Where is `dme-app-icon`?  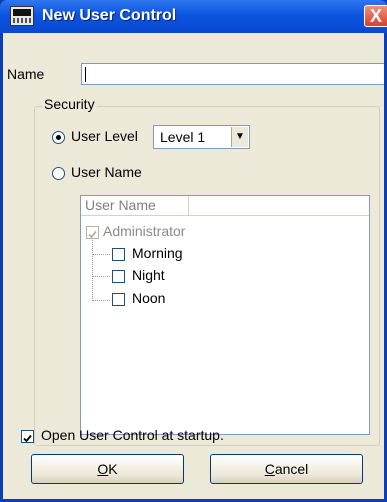
dme-app-icon is located at coordinates (22, 16).